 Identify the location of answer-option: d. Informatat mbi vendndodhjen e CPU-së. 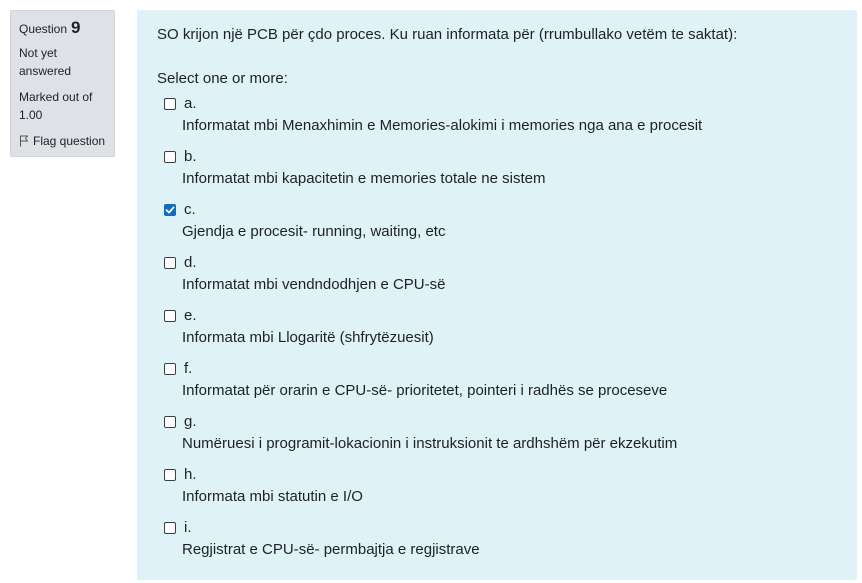
(499, 279).